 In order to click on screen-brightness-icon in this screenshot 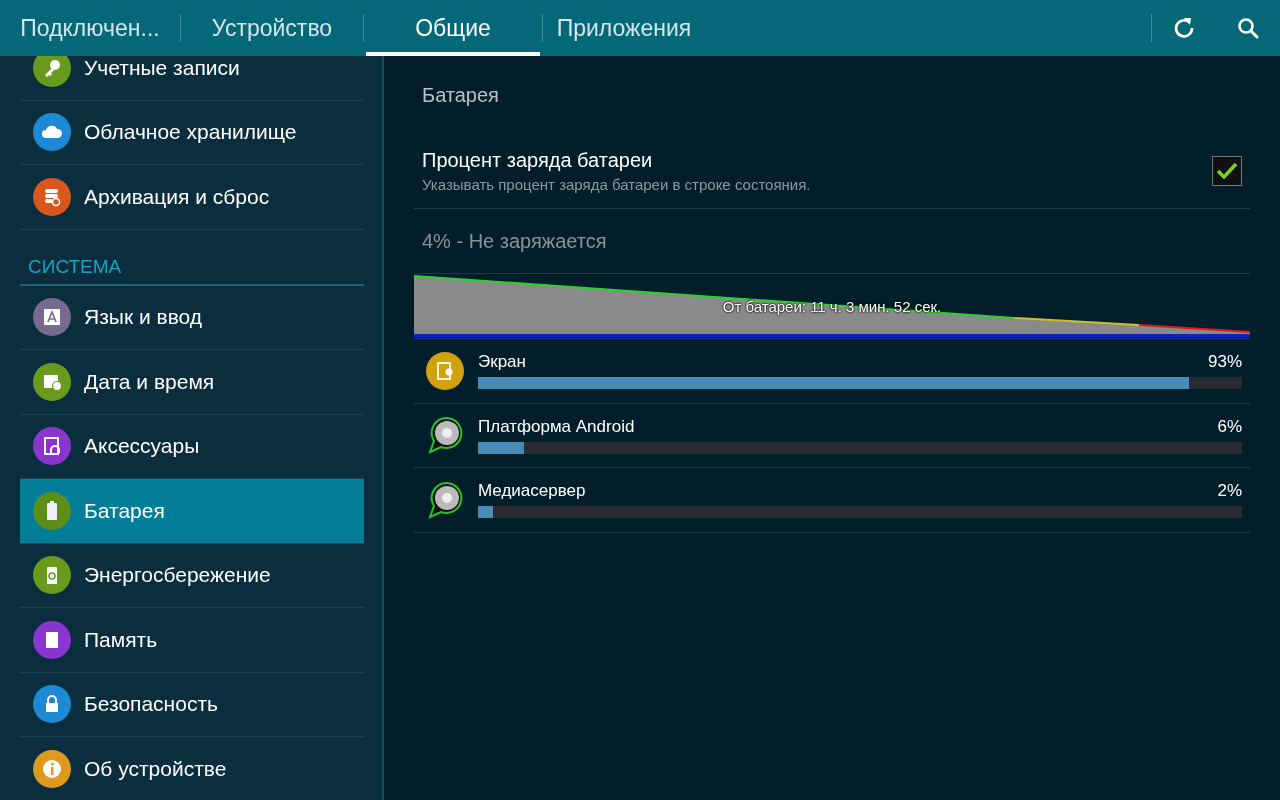, I will do `click(445, 370)`.